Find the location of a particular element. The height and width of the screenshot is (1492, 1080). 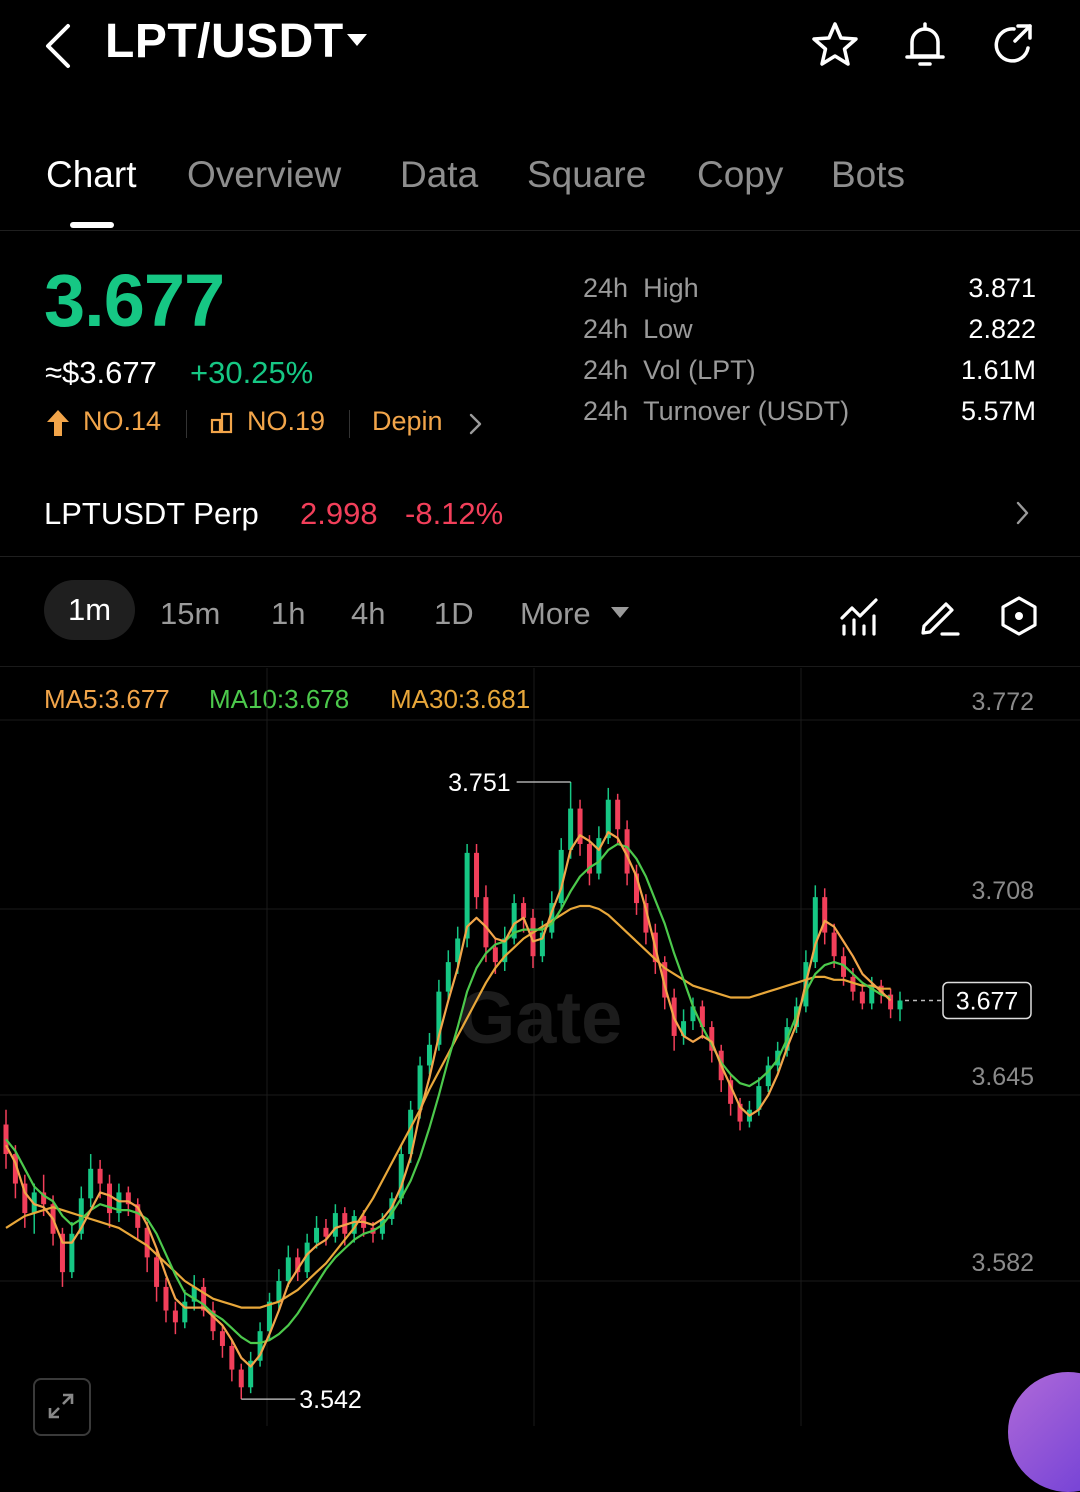

stat-value-volume: 1.61M is located at coordinates (998, 370).